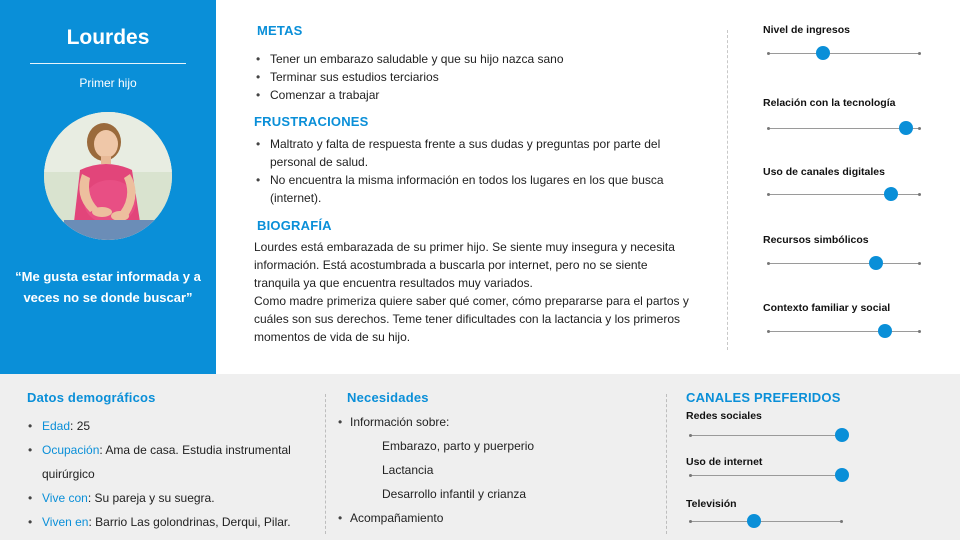 Image resolution: width=960 pixels, height=540 pixels. What do you see at coordinates (65, 498) in the screenshot?
I see `demo-key: Vive con` at bounding box center [65, 498].